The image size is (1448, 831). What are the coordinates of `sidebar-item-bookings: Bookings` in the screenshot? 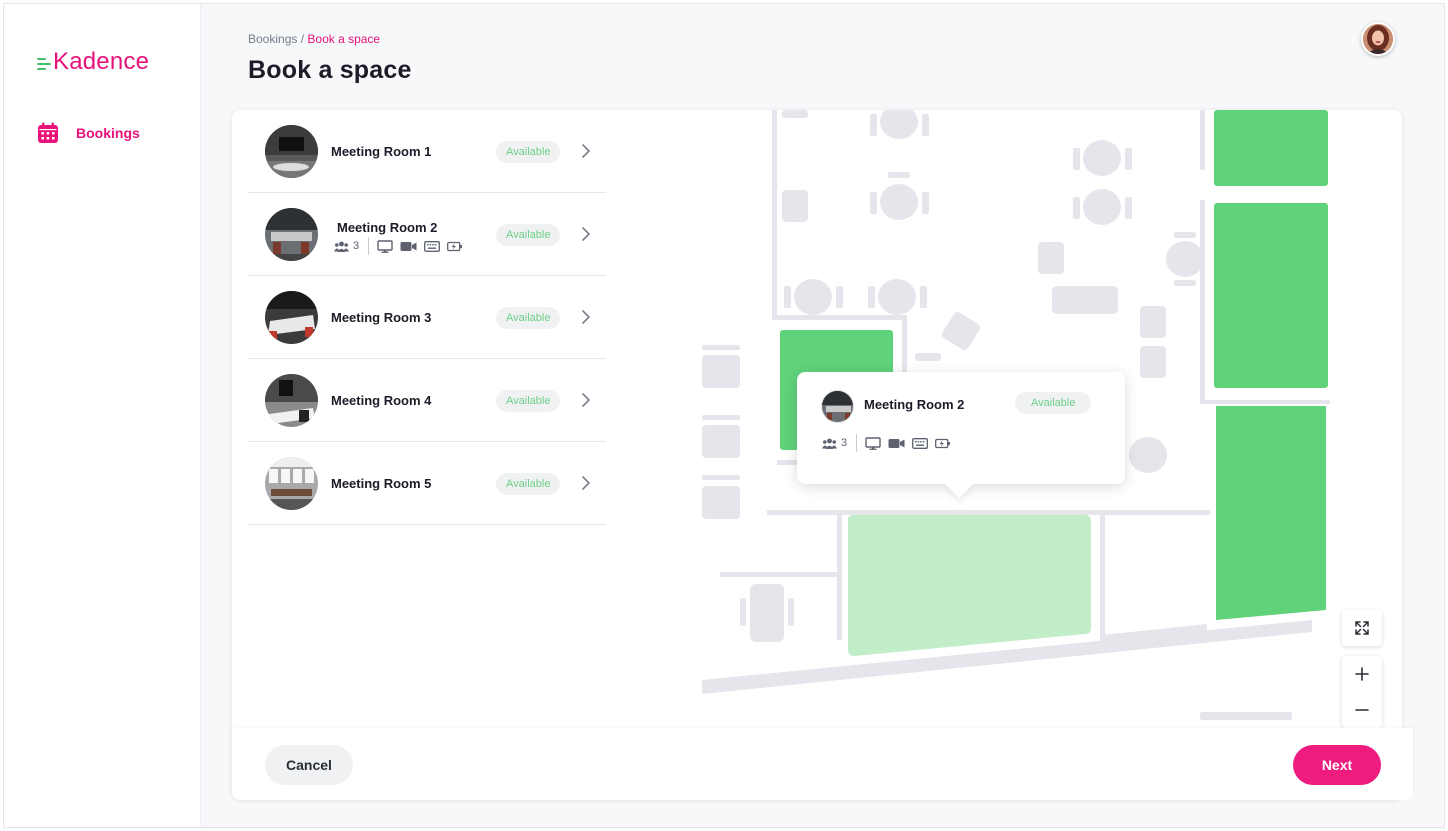 It's located at (88, 133).